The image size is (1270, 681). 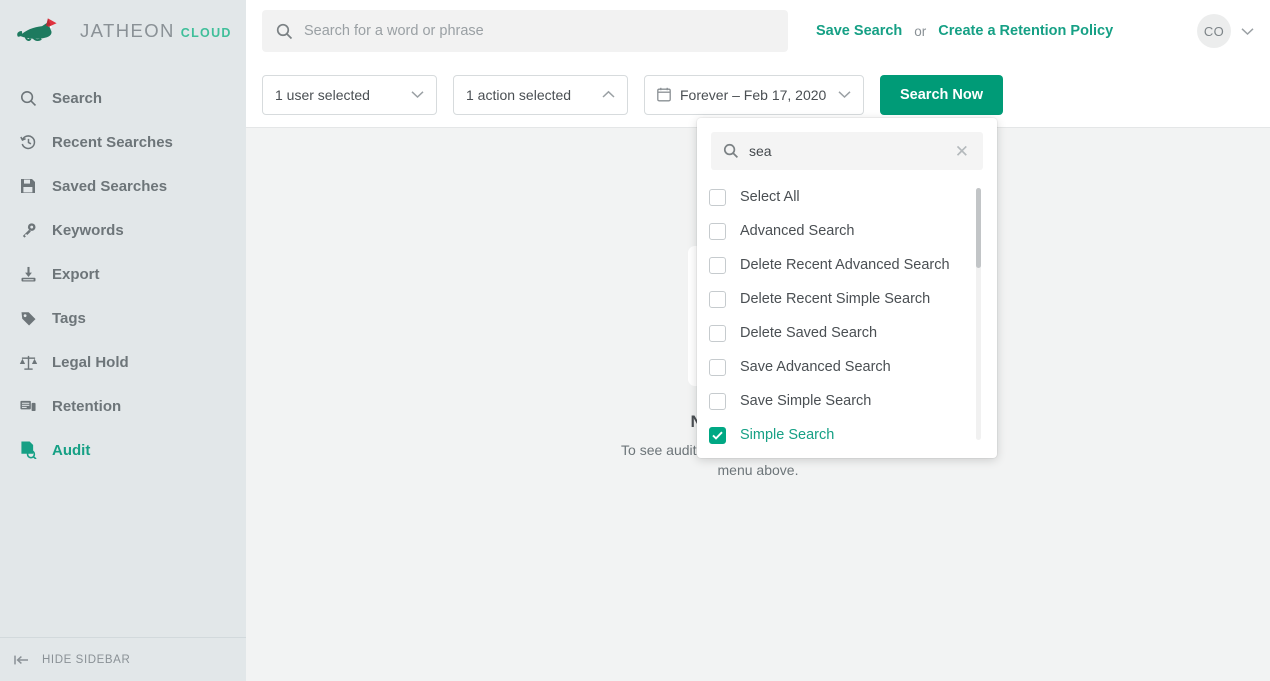 What do you see at coordinates (69, 318) in the screenshot?
I see `sidebar-item-label: Tags` at bounding box center [69, 318].